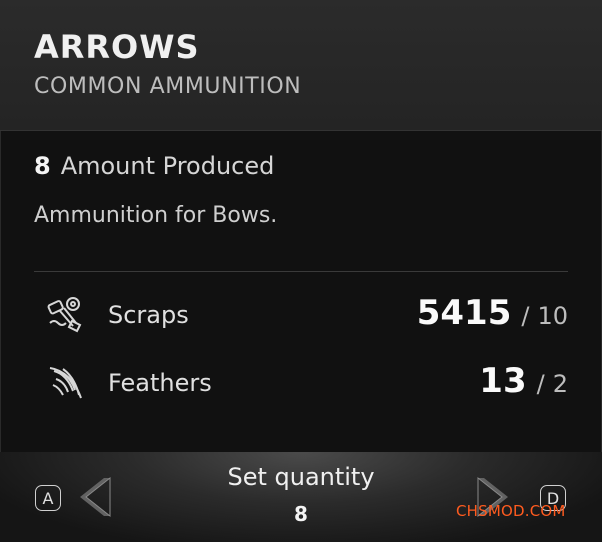 Image resolution: width=602 pixels, height=542 pixels. I want to click on resource-name-feathers: Feathers, so click(160, 383).